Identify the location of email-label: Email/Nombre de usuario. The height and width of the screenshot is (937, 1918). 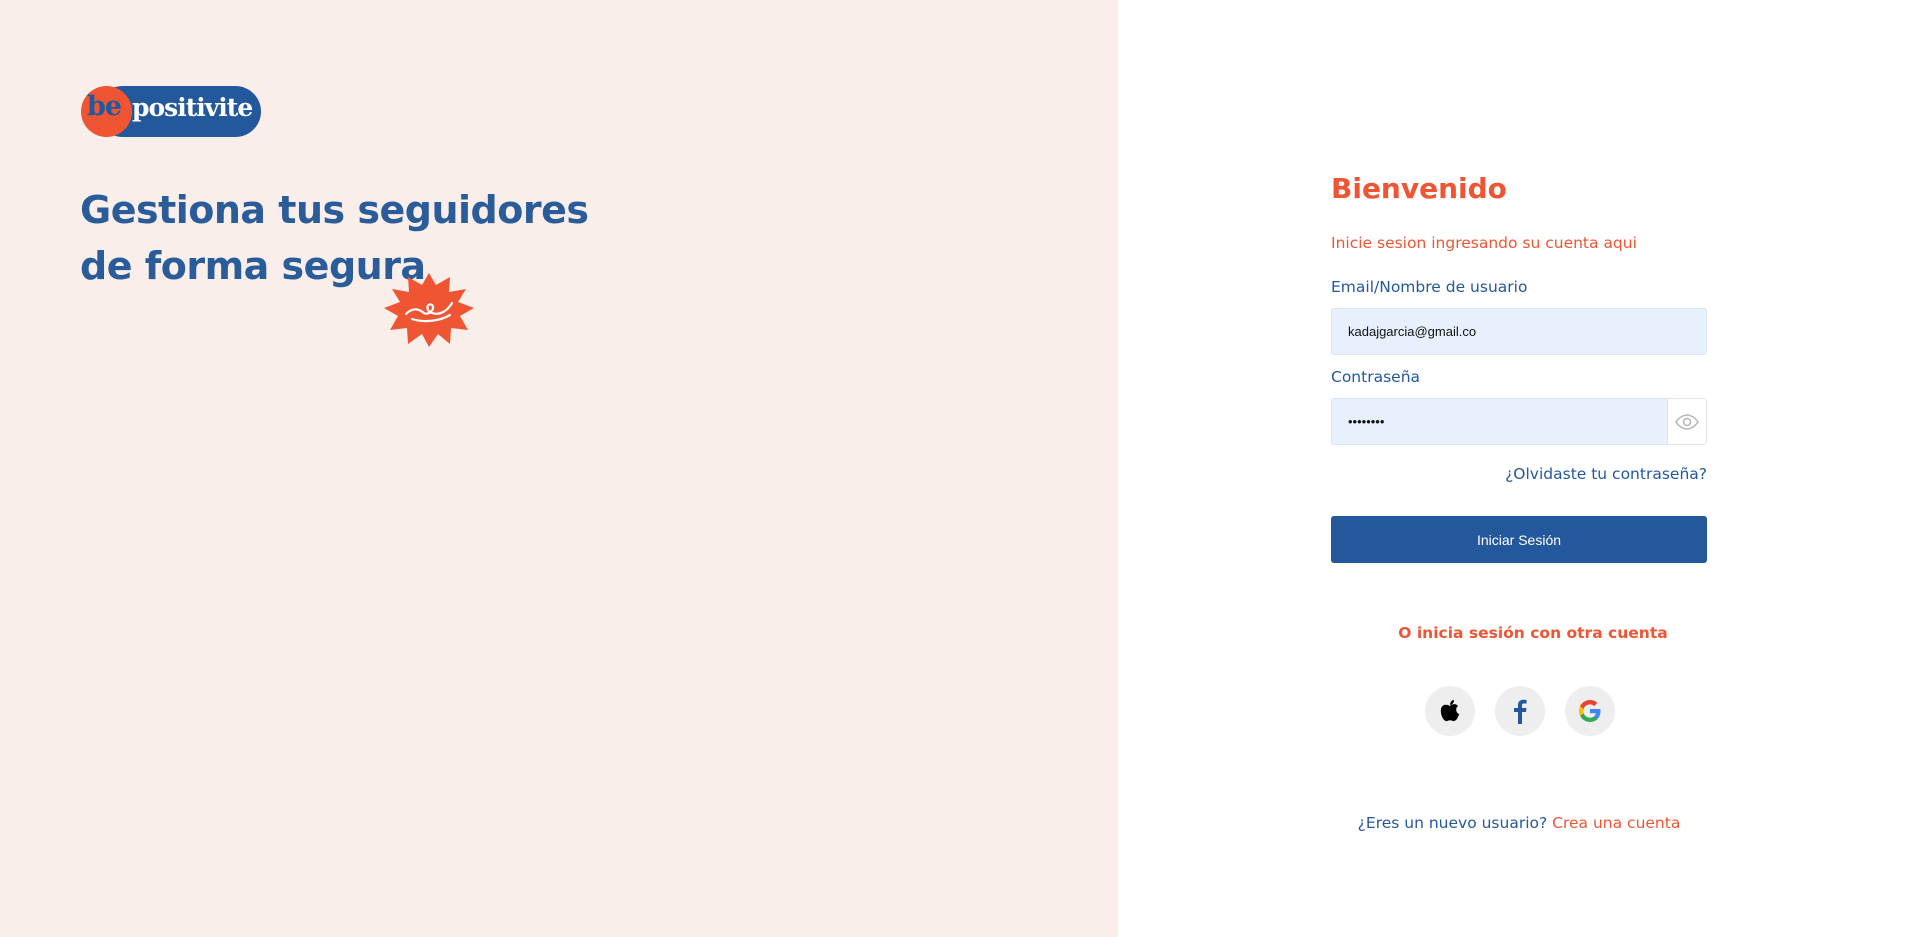
(1429, 287).